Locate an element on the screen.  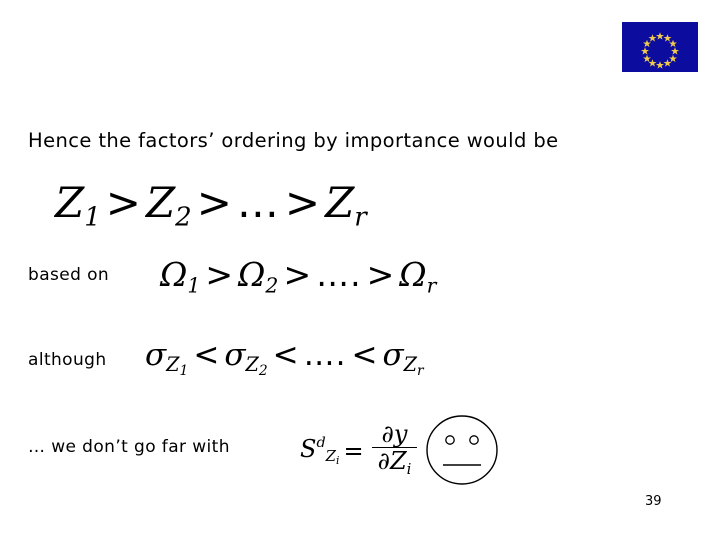
neutral-face-doodle is located at coordinates (462, 450).